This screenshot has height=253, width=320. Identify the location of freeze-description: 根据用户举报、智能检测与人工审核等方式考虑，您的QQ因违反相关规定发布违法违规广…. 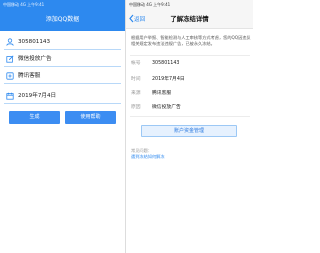
(191, 41).